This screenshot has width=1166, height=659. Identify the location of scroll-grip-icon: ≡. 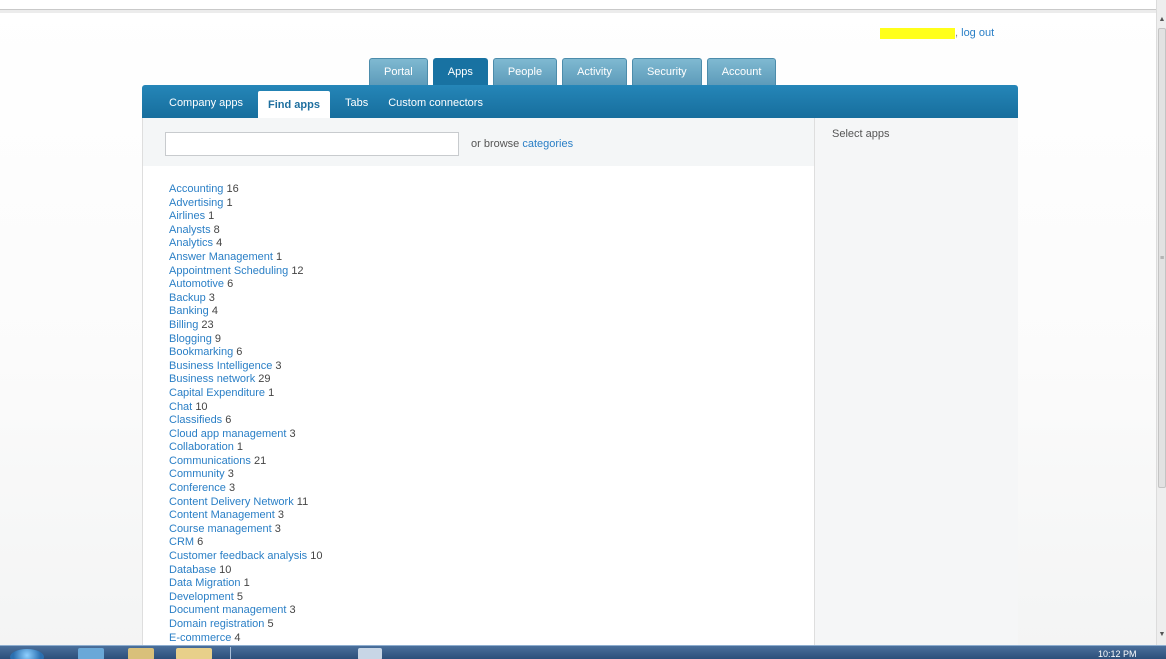
(1162, 258).